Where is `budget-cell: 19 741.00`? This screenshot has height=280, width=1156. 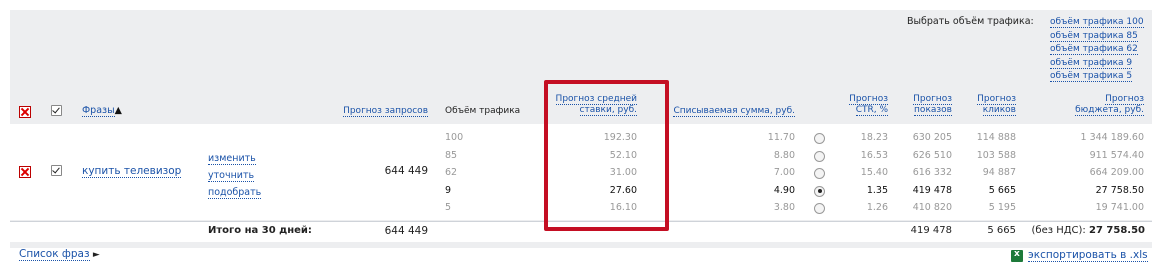
budget-cell: 19 741.00 is located at coordinates (1119, 207).